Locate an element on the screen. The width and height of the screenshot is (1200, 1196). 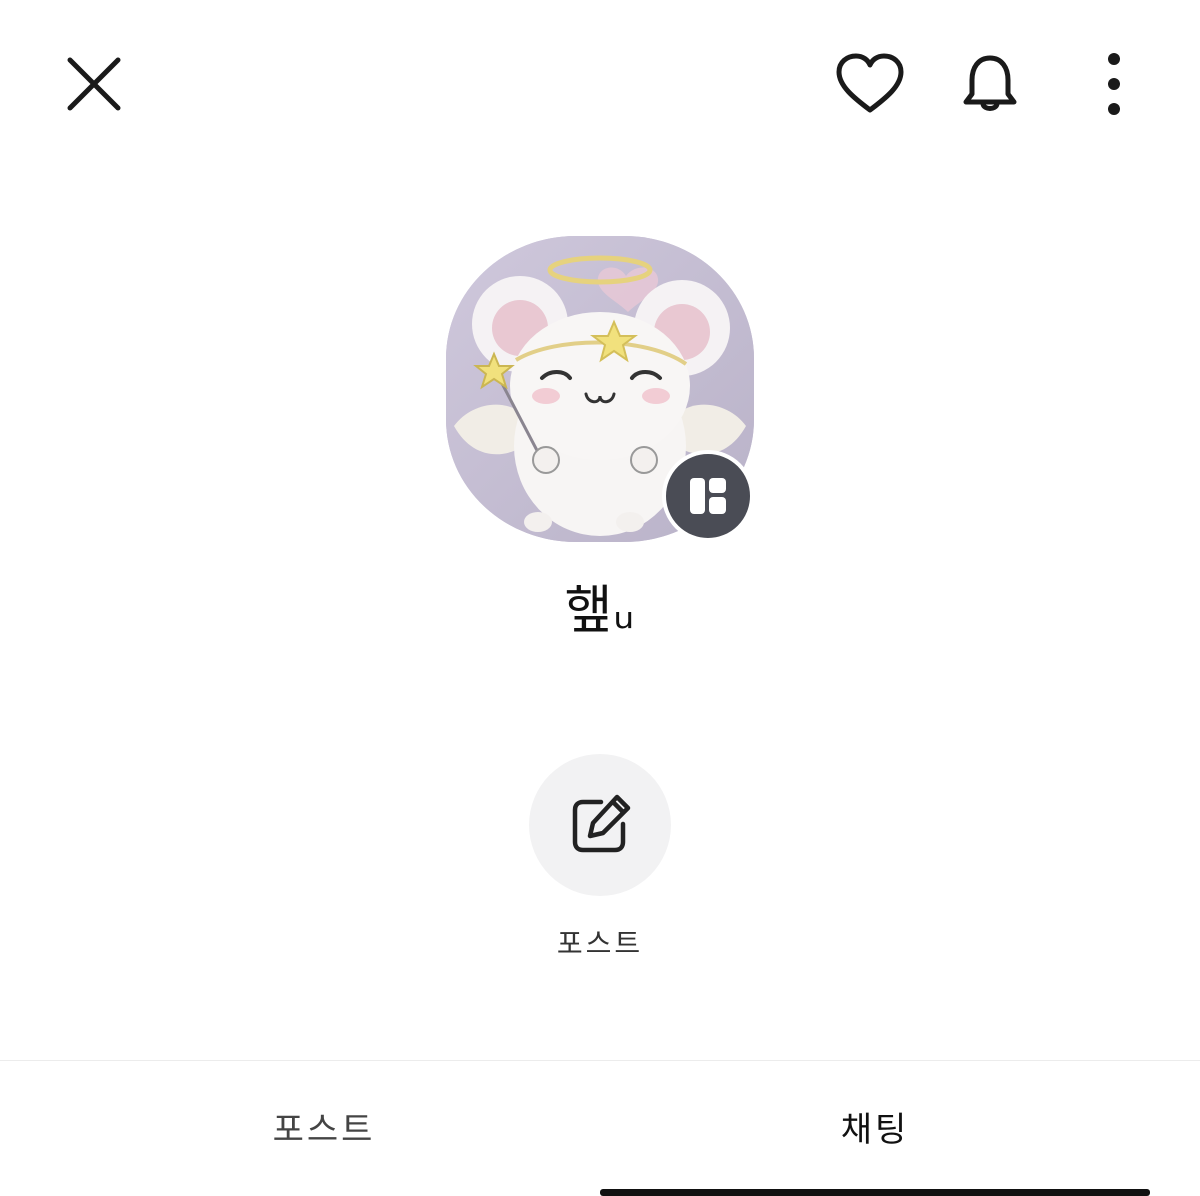
close-icon is located at coordinates (94, 84).